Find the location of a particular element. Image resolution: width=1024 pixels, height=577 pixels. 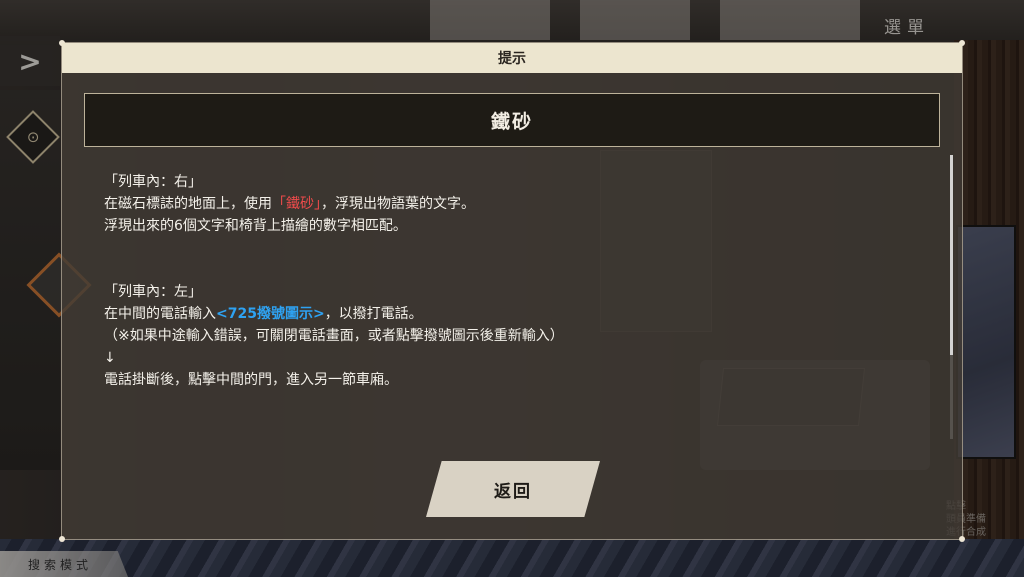

dial-highlight: <725撥號圖示> is located at coordinates (270, 314).